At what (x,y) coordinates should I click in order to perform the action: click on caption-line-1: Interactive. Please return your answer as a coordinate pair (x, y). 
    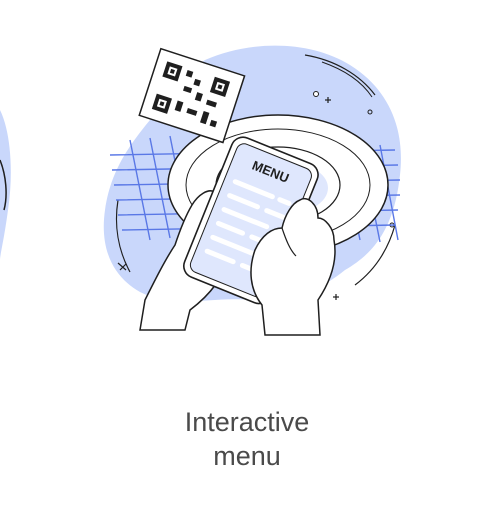
    Looking at the image, I should click on (247, 422).